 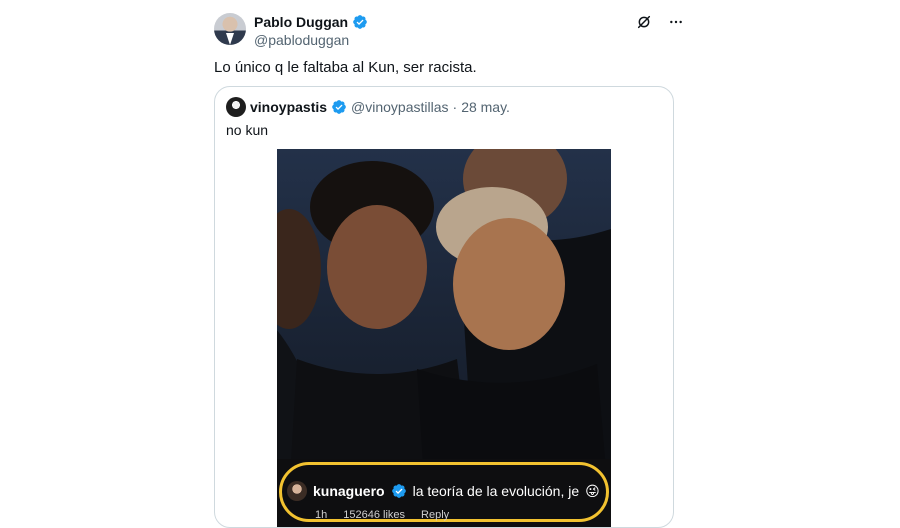 What do you see at coordinates (288, 107) in the screenshot?
I see `quoted-author-name: vinoypastis` at bounding box center [288, 107].